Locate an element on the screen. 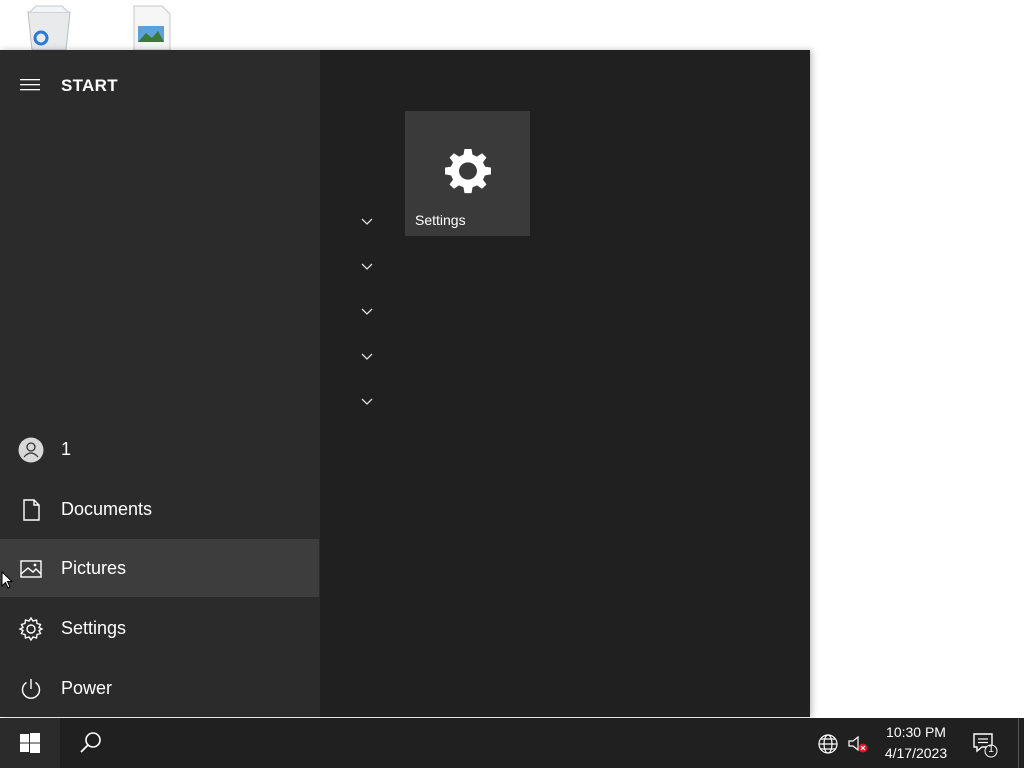 The image size is (1024, 773). network-tray-button is located at coordinates (828, 744).